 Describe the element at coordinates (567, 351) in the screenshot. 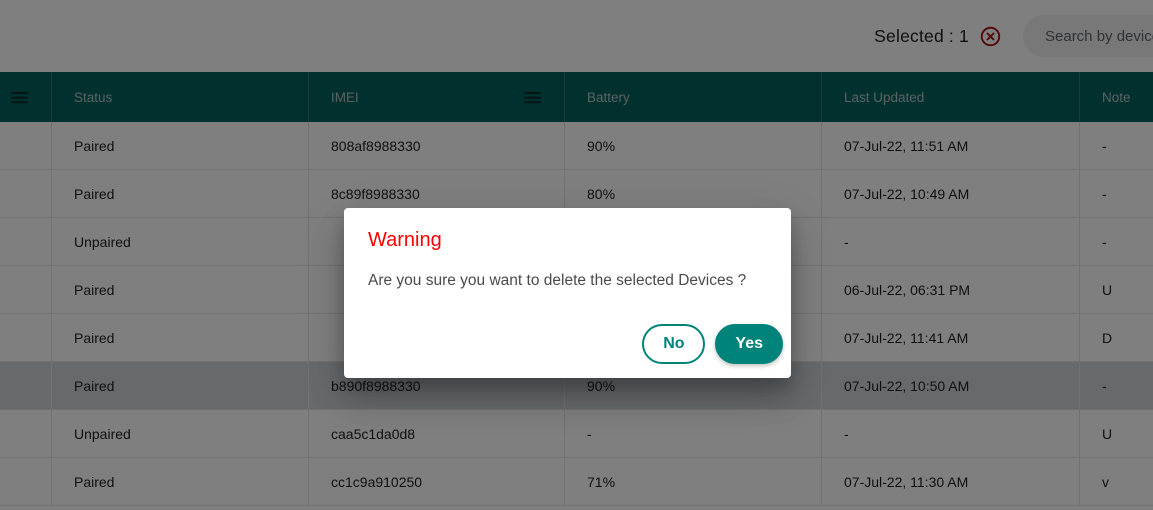

I see `dialog-actions: No Yes` at that location.